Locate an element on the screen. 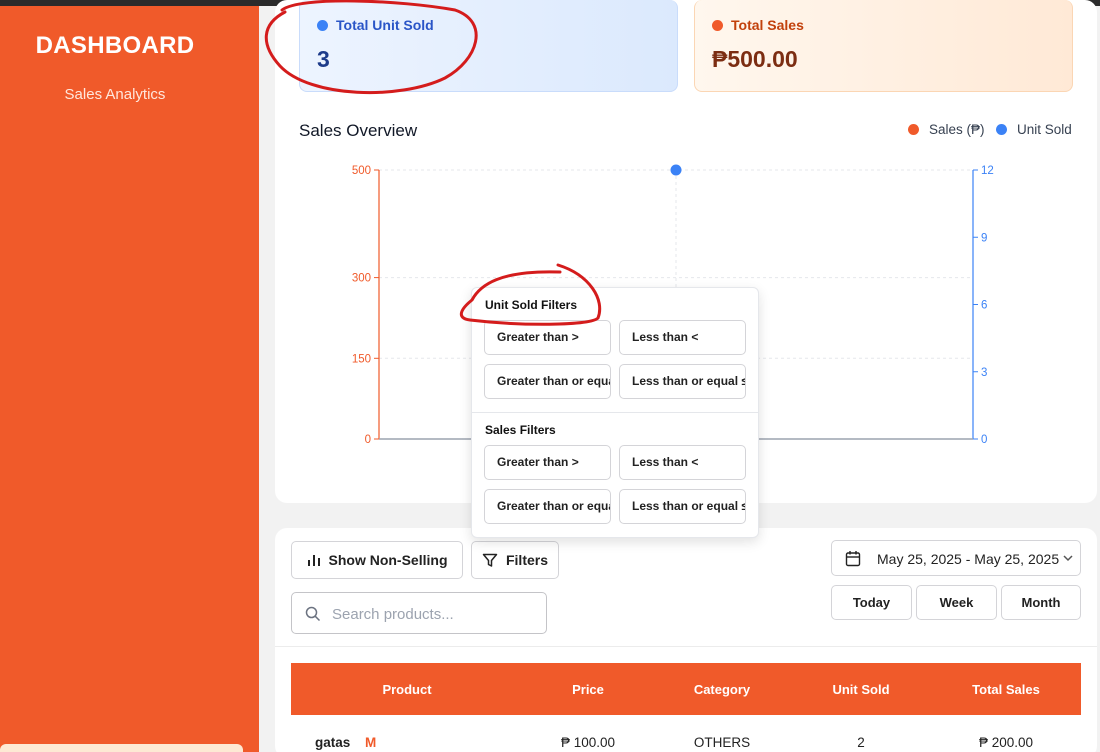  right-tick-label: 6 is located at coordinates (984, 306).